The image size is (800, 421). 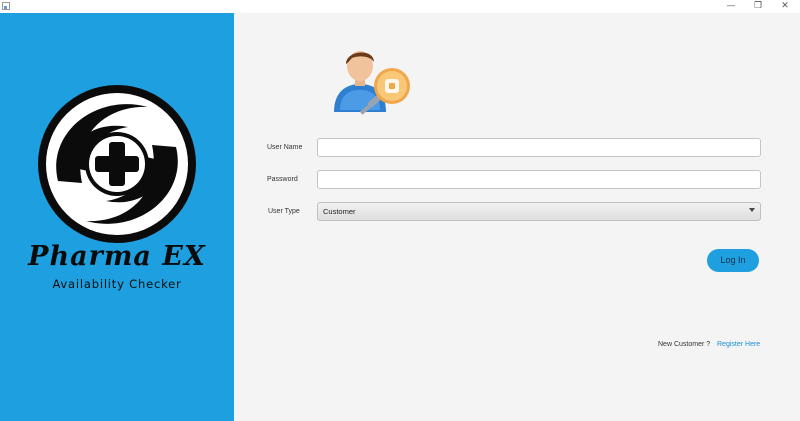 I want to click on maximize-button: ❐, so click(x=758, y=6).